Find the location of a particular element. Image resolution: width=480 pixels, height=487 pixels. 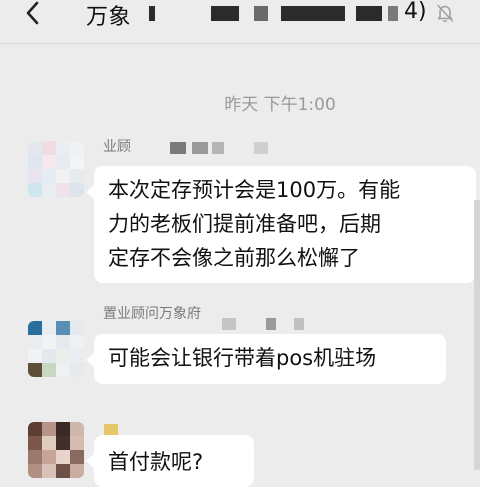

message-text-line: 本次定存预计会是100万。有能 is located at coordinates (254, 190).